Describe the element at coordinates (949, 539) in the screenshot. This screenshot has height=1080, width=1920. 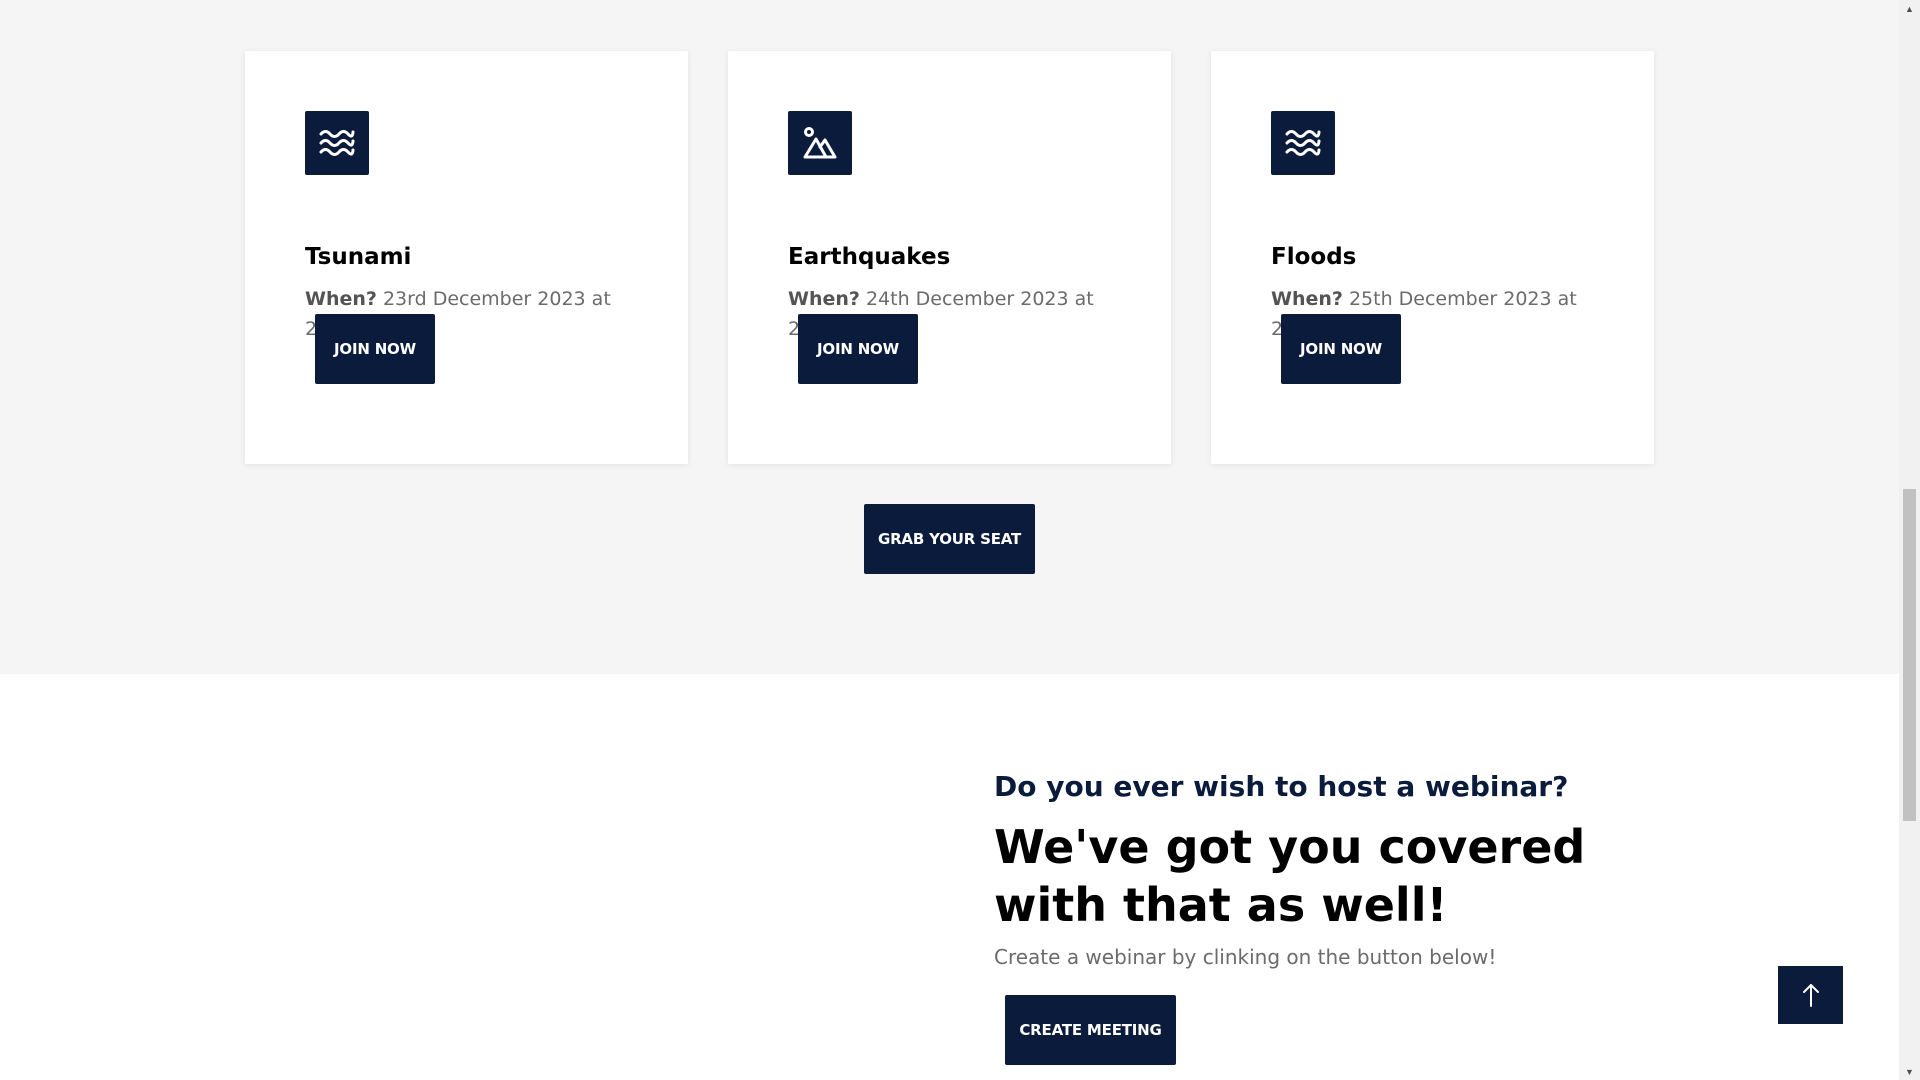
I see `grab-your-seat-button: GRAB YOUR SEAT` at that location.